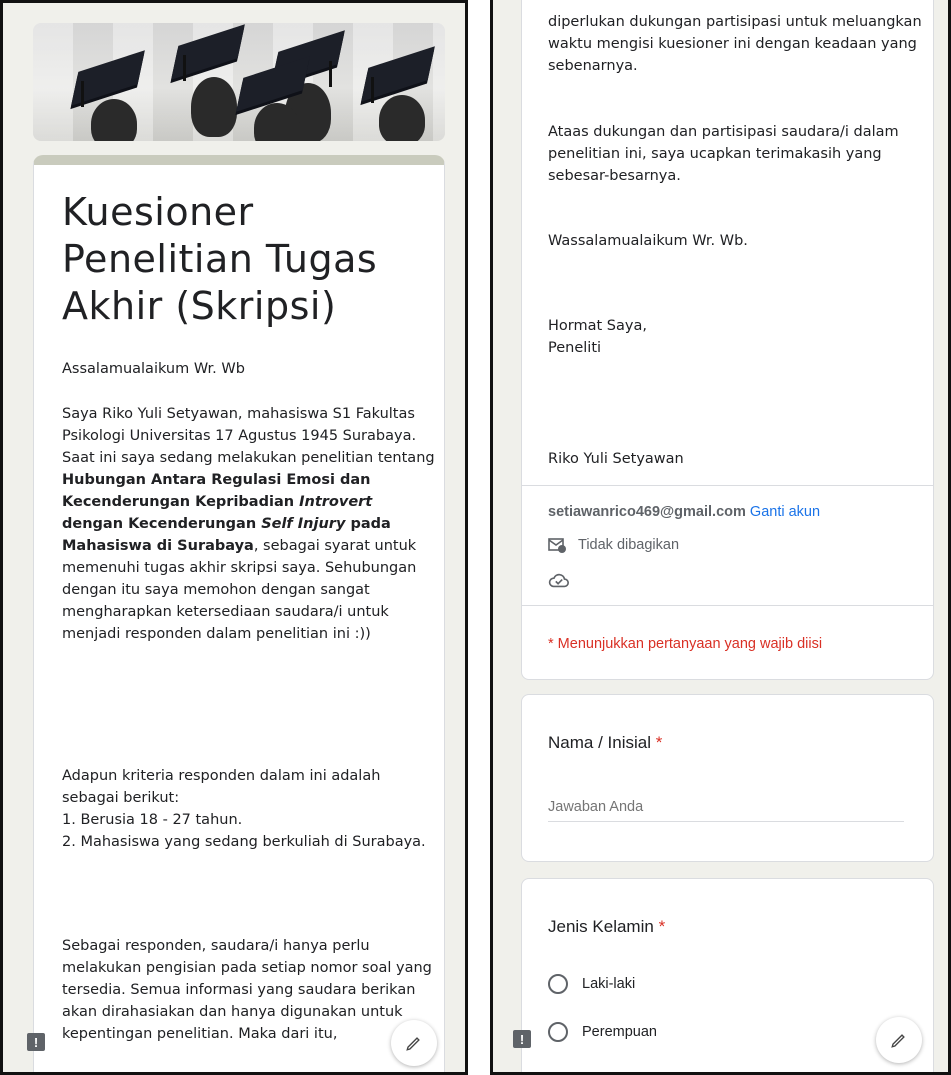 The height and width of the screenshot is (1075, 951). What do you see at coordinates (629, 545) in the screenshot?
I see `not-shared-label: Tidak dibagikan` at bounding box center [629, 545].